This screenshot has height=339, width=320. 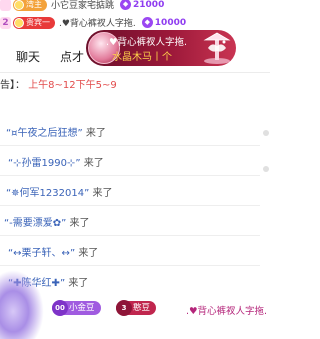 What do you see at coordinates (149, 5) in the screenshot?
I see `rank-amount: 21000` at bounding box center [149, 5].